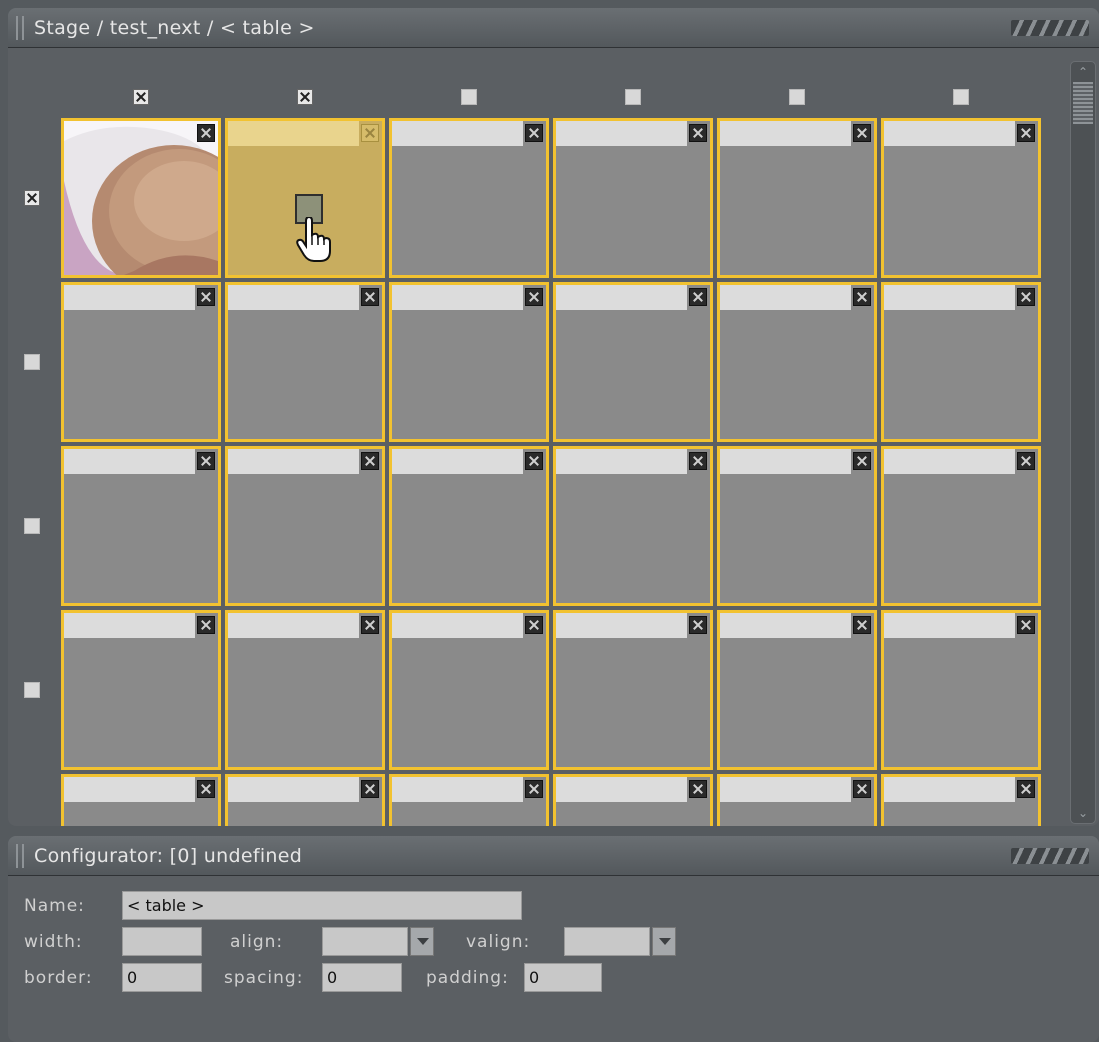  I want to click on align-select, so click(365, 941).